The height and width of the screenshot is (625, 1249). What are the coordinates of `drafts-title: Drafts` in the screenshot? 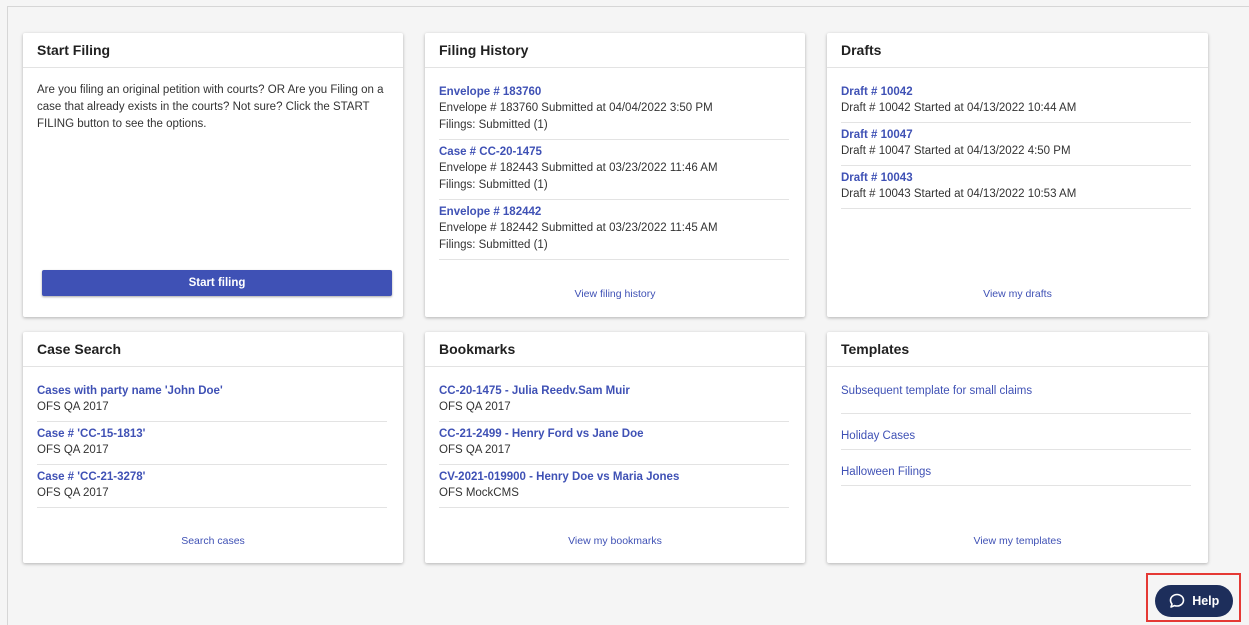 It's located at (1017, 50).